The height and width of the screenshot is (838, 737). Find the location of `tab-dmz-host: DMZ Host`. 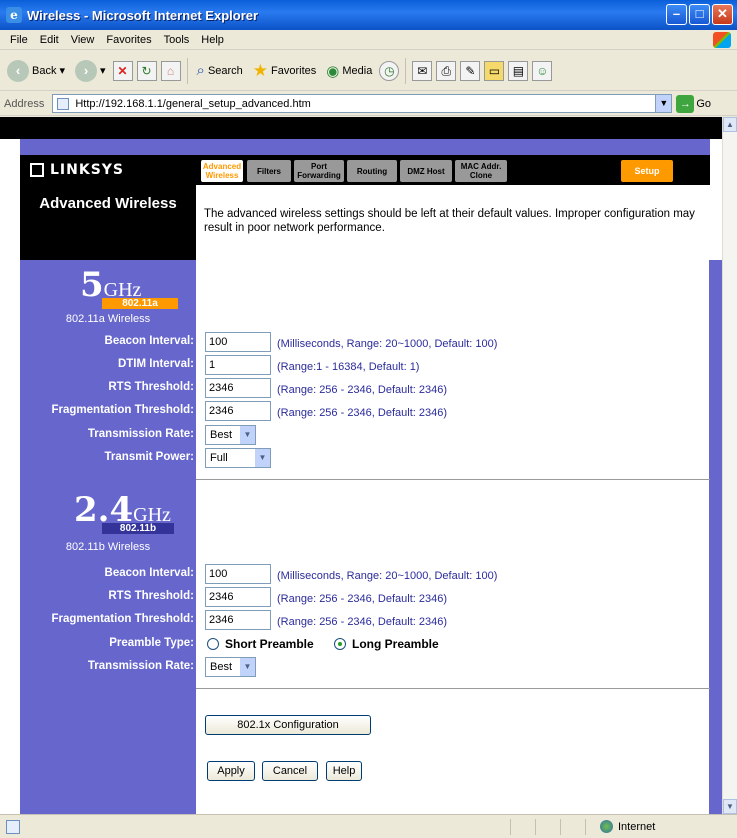

tab-dmz-host: DMZ Host is located at coordinates (426, 171).